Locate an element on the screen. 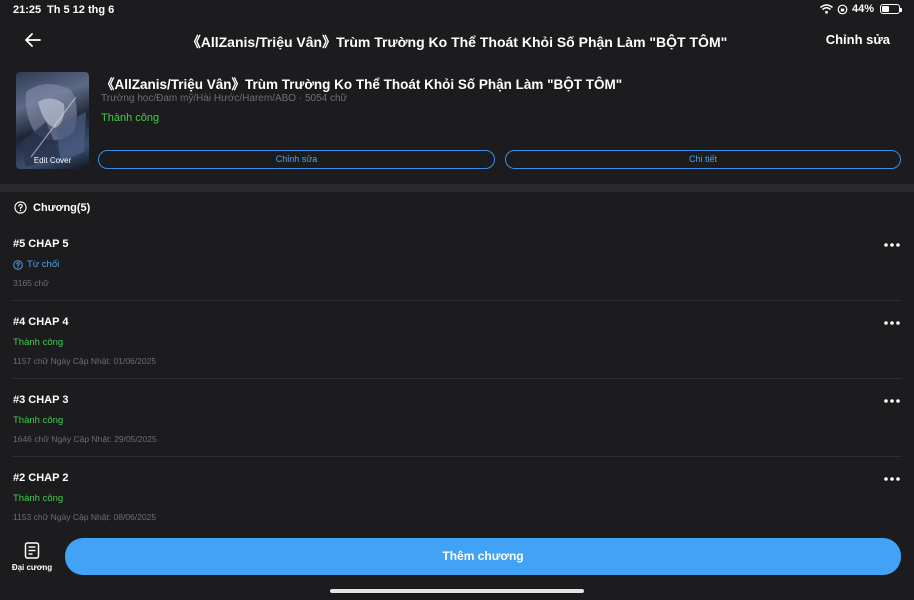  chapter-meta: 3165 chữ is located at coordinates (31, 283).